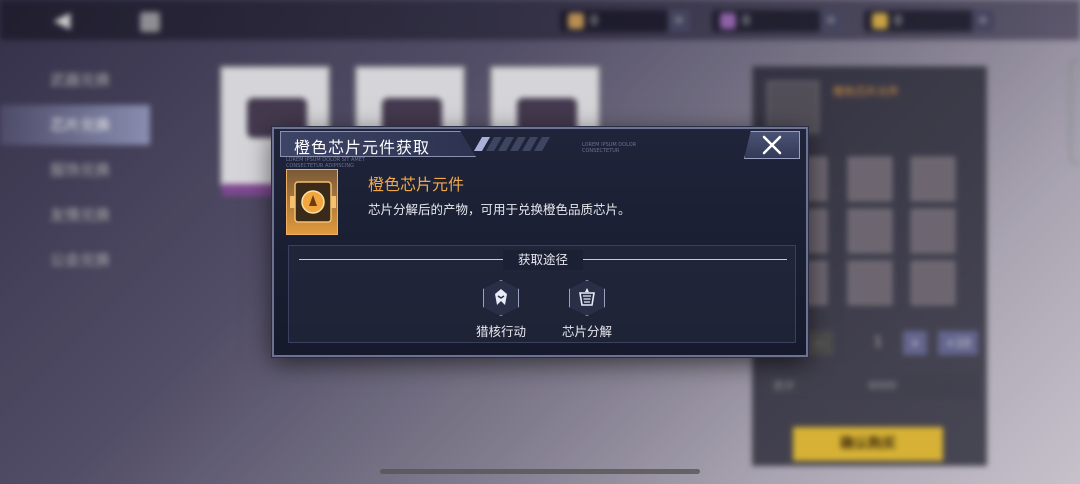 The width and height of the screenshot is (1080, 484). I want to click on hunt-operation-icon, so click(501, 298).